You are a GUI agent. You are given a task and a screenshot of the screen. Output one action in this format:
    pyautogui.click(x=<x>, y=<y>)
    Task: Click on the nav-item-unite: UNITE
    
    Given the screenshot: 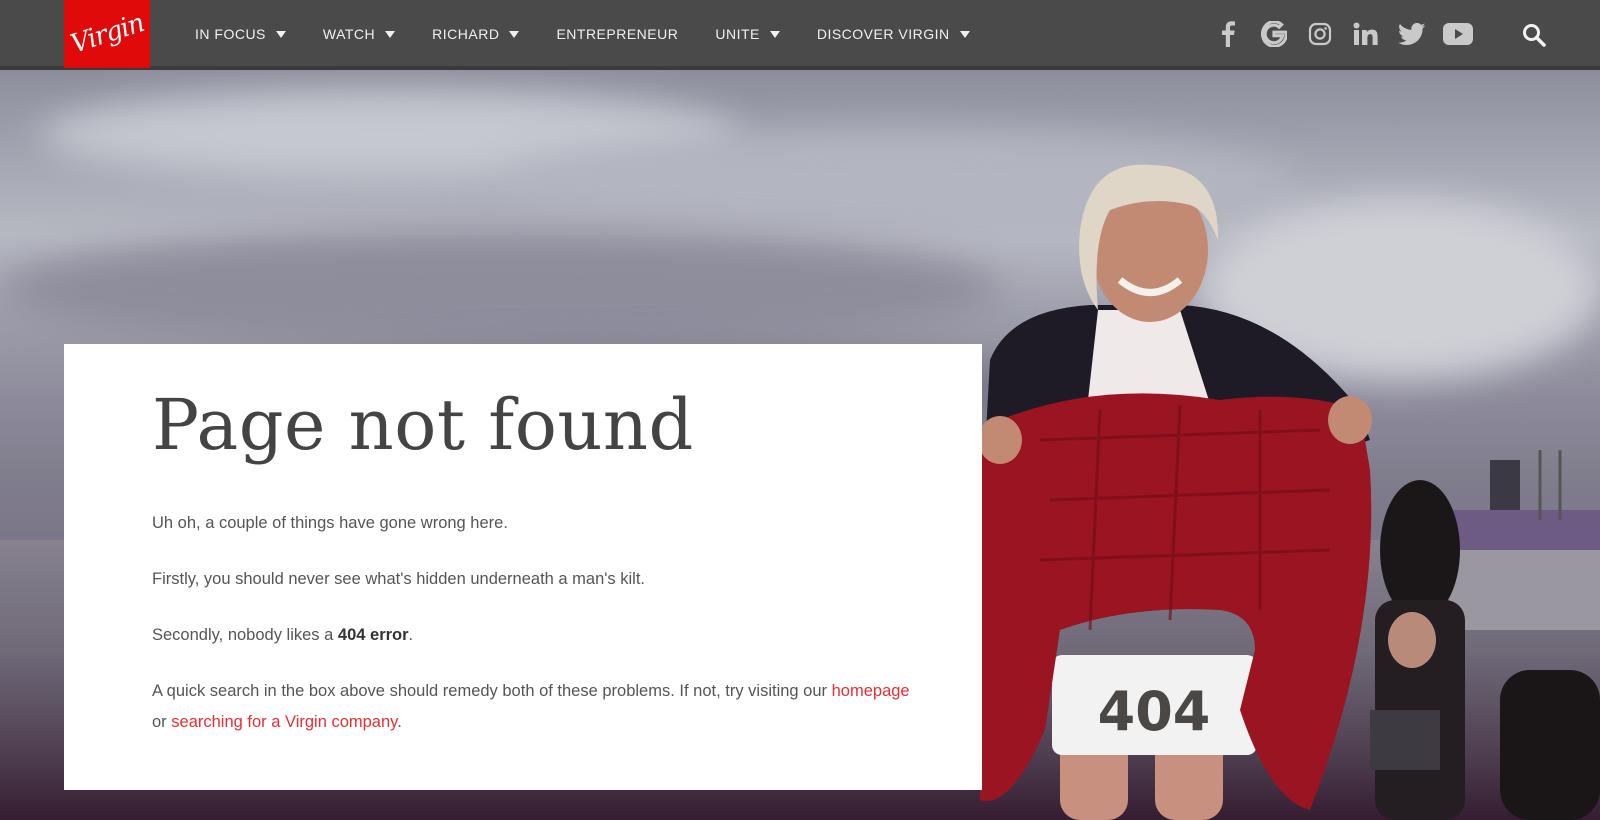 What is the action you would take?
    pyautogui.click(x=747, y=34)
    